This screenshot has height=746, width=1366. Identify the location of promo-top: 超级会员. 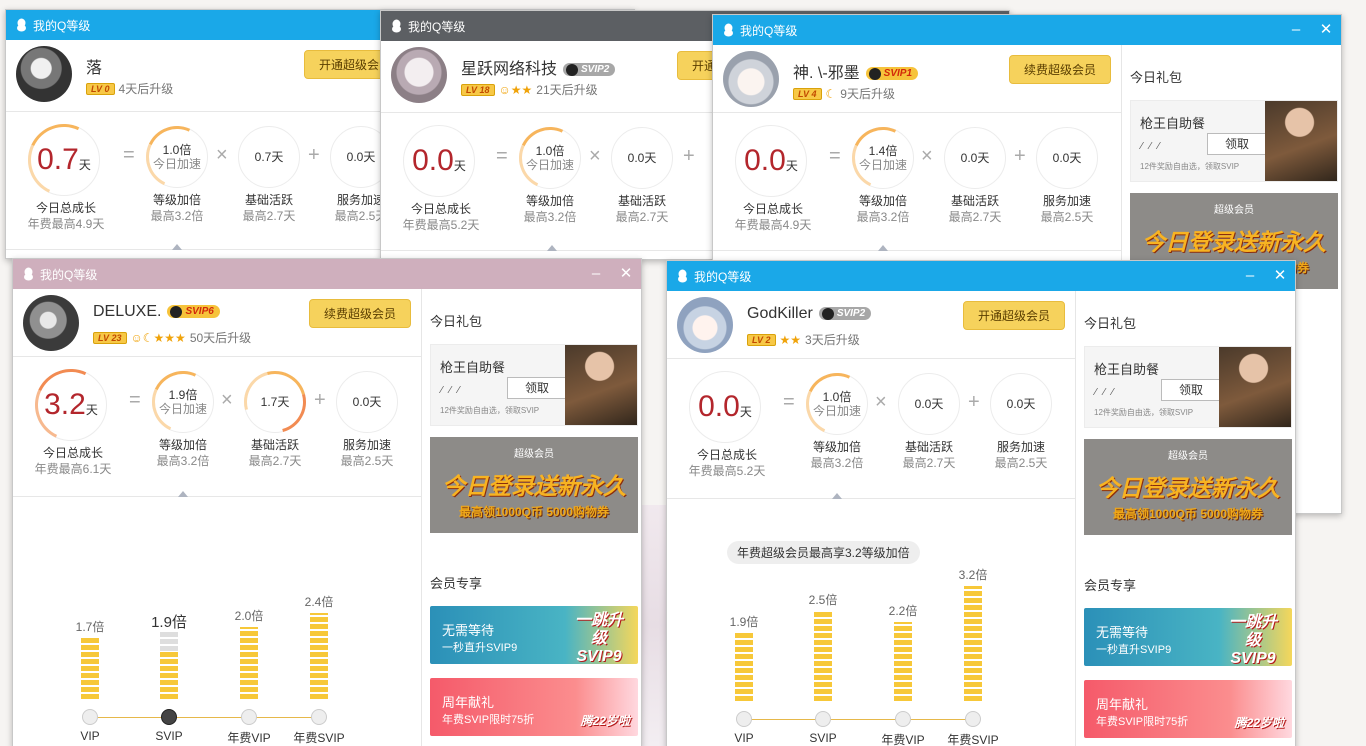
(1234, 210).